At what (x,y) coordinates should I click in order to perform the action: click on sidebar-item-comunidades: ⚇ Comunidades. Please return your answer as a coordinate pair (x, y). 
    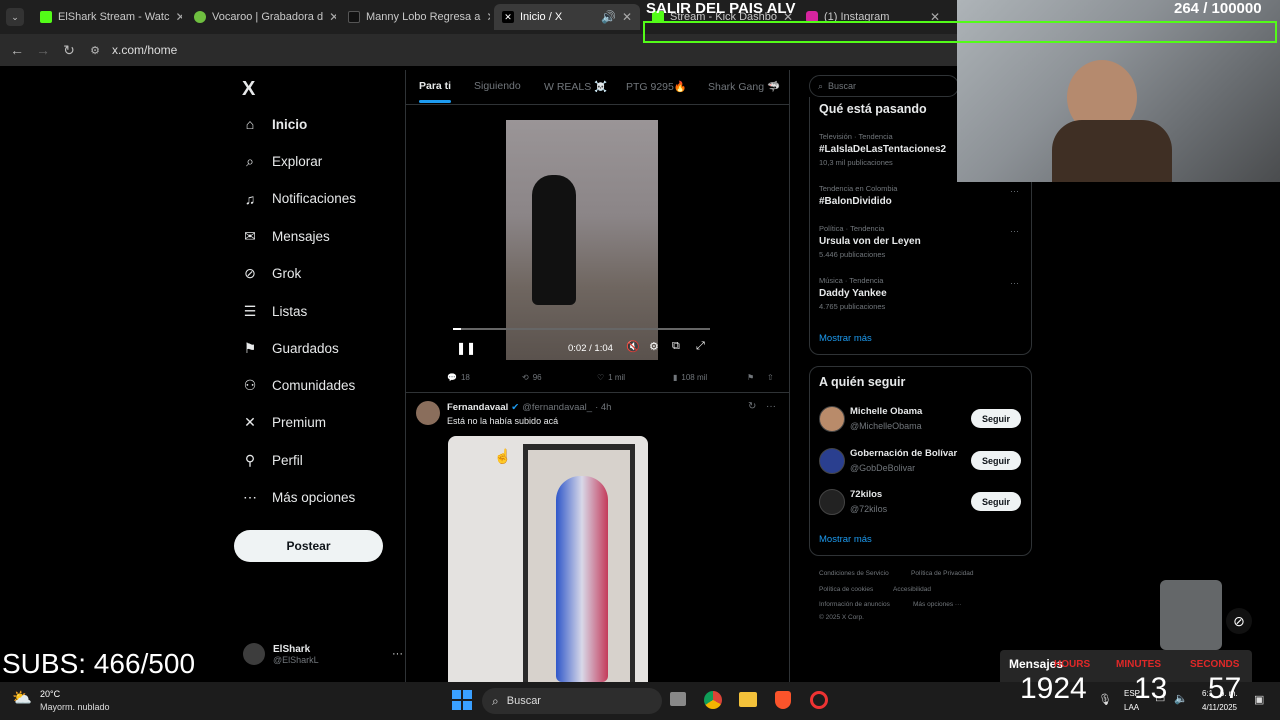
    Looking at the image, I should click on (299, 385).